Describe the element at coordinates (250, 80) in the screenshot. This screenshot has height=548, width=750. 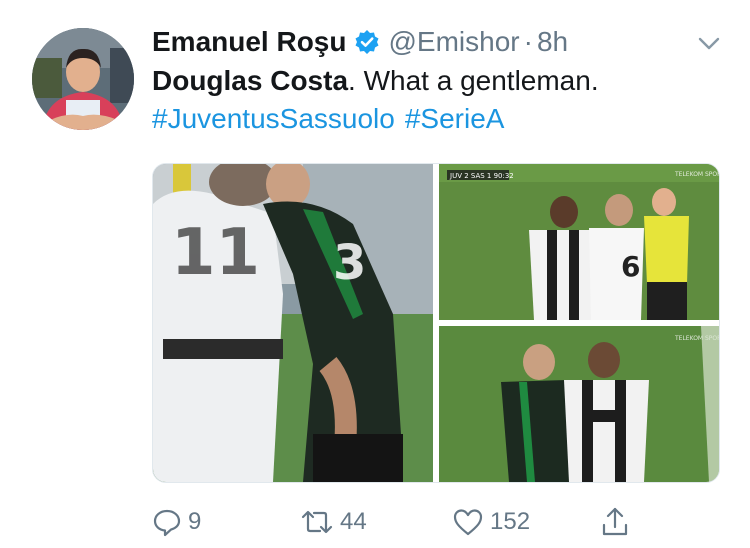
I see `tweet-text-mention: Douglas Costa` at that location.